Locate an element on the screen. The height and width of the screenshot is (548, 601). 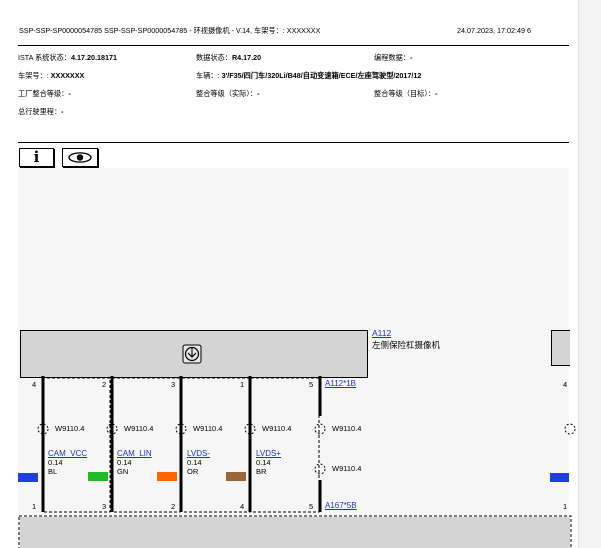
signal-lvds-plus: LVDS+ 0.14 BR is located at coordinates (268, 462).